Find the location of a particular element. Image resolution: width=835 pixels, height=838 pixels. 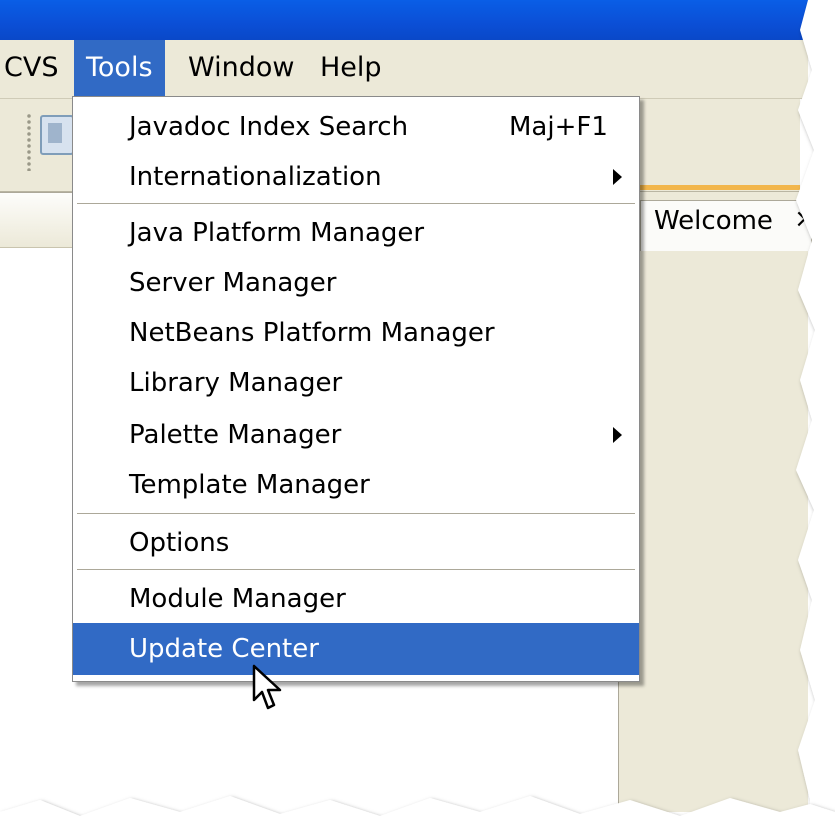

menu-item-label: Javadoc Index Search is located at coordinates (269, 127).